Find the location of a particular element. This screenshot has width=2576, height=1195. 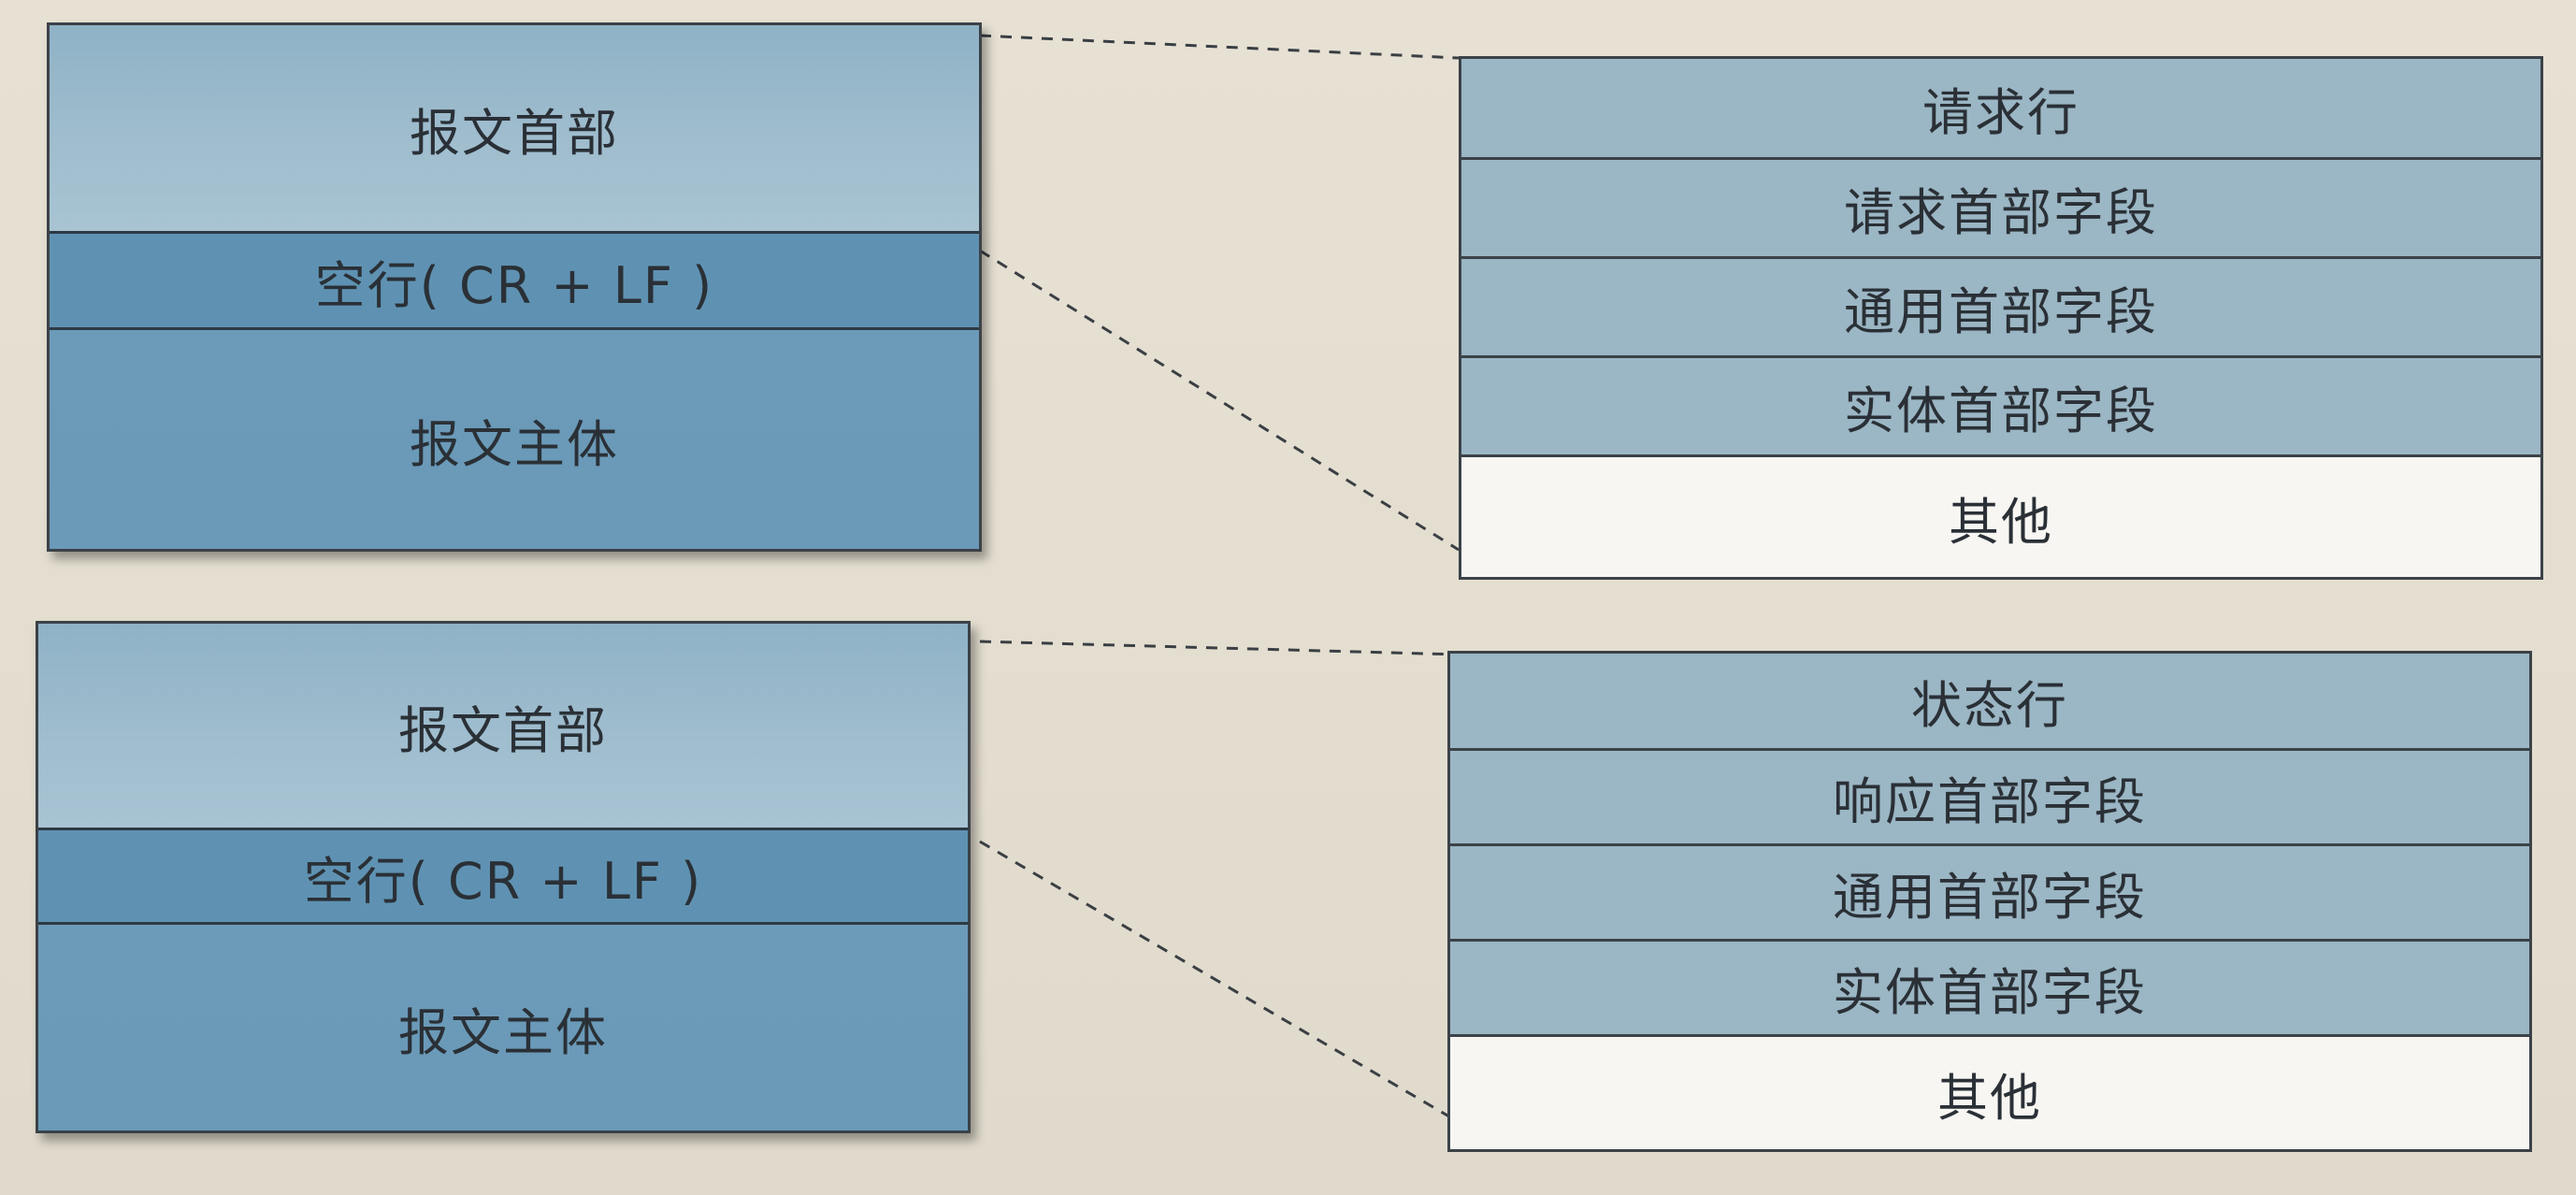

request-blank-line-band: 空行( CR + LF ) is located at coordinates (515, 280).